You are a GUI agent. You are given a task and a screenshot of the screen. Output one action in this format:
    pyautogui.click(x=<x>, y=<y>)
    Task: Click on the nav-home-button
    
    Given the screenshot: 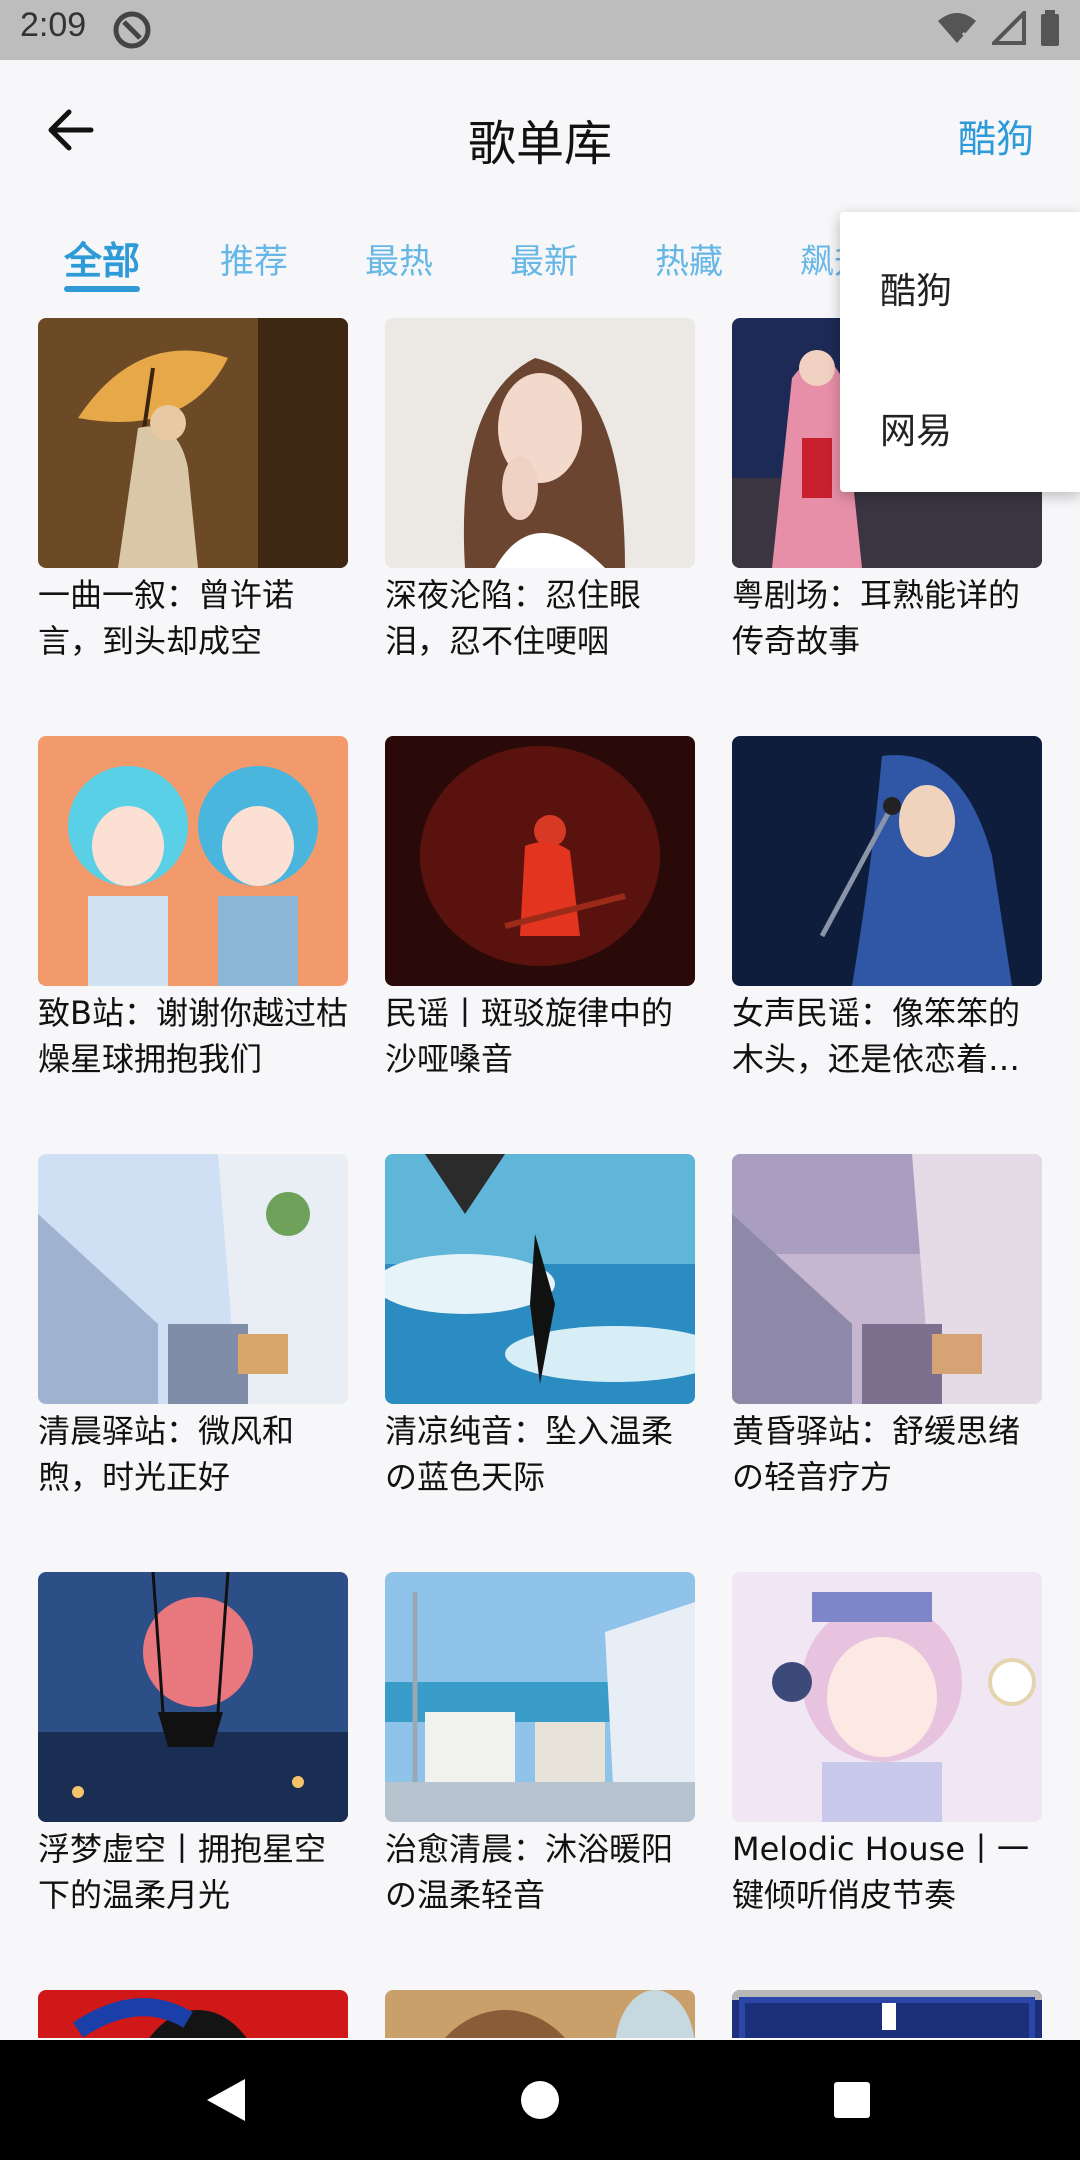 What is the action you would take?
    pyautogui.click(x=540, y=2100)
    